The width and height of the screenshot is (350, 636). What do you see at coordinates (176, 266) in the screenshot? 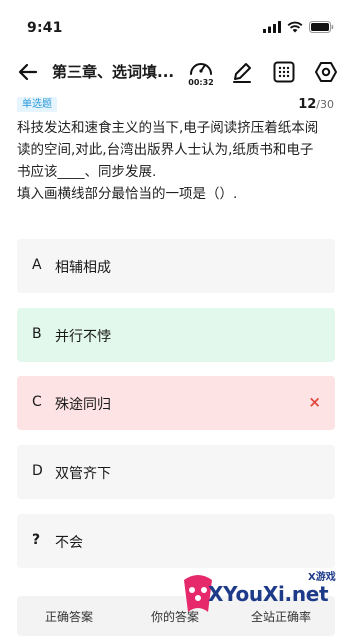
I see `option-a: A 相辅相成` at bounding box center [176, 266].